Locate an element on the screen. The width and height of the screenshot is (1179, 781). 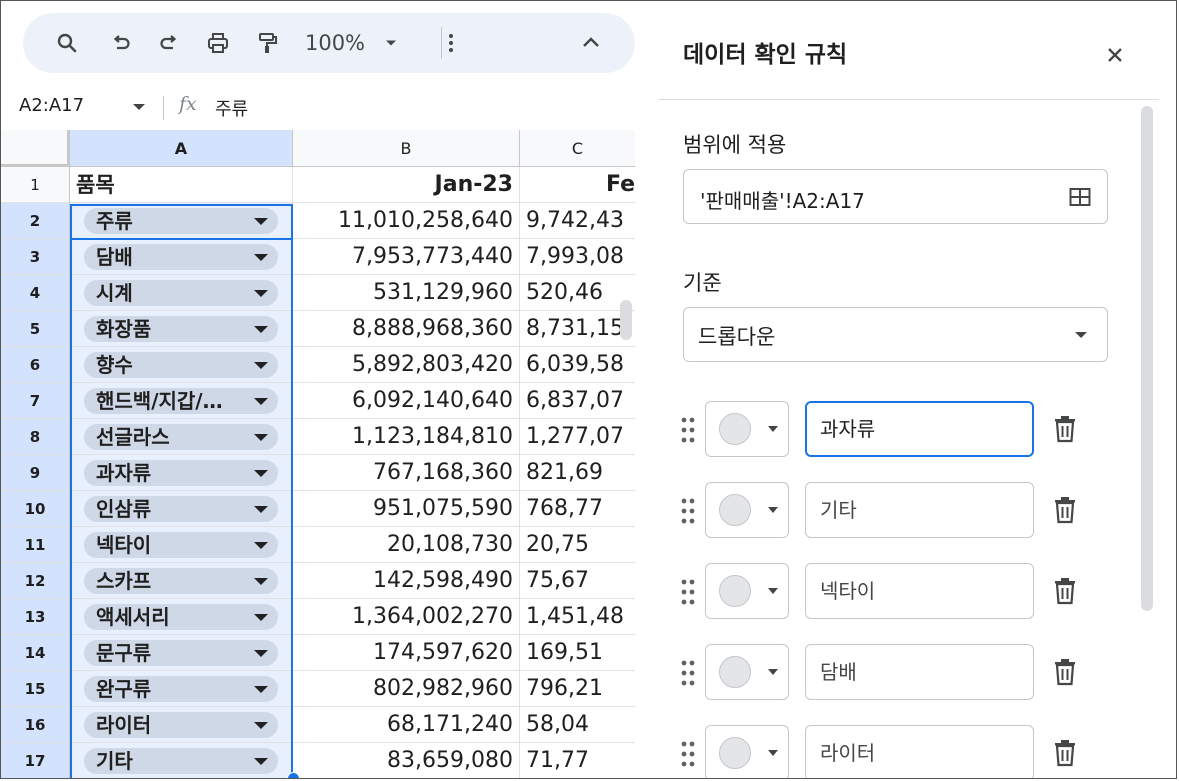
row-number: 3 is located at coordinates (35, 257).